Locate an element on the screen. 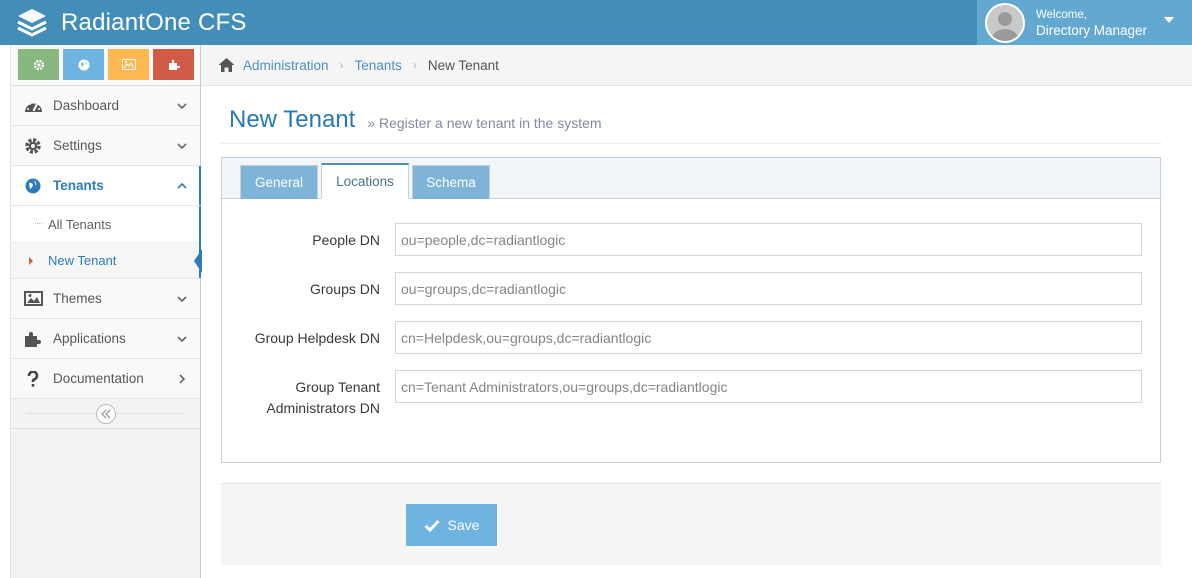 Image resolution: width=1192 pixels, height=578 pixels. groups-dn-input is located at coordinates (768, 288).